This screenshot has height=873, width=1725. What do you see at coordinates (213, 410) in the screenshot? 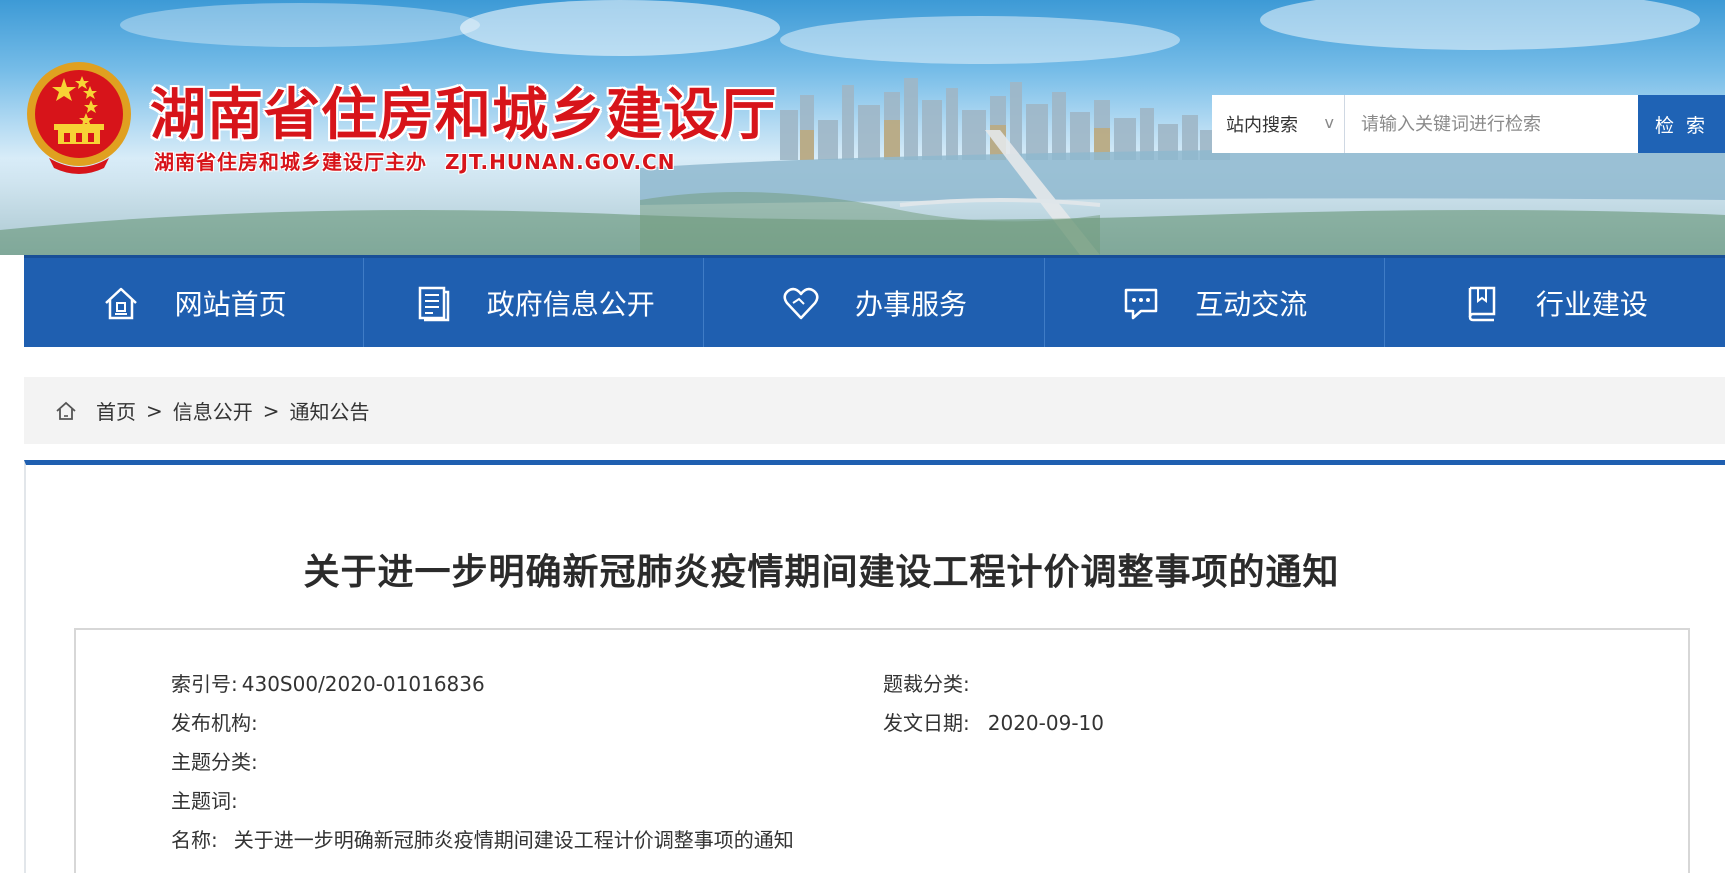
I see `breadcrumb-info-open: 信息公开` at bounding box center [213, 410].